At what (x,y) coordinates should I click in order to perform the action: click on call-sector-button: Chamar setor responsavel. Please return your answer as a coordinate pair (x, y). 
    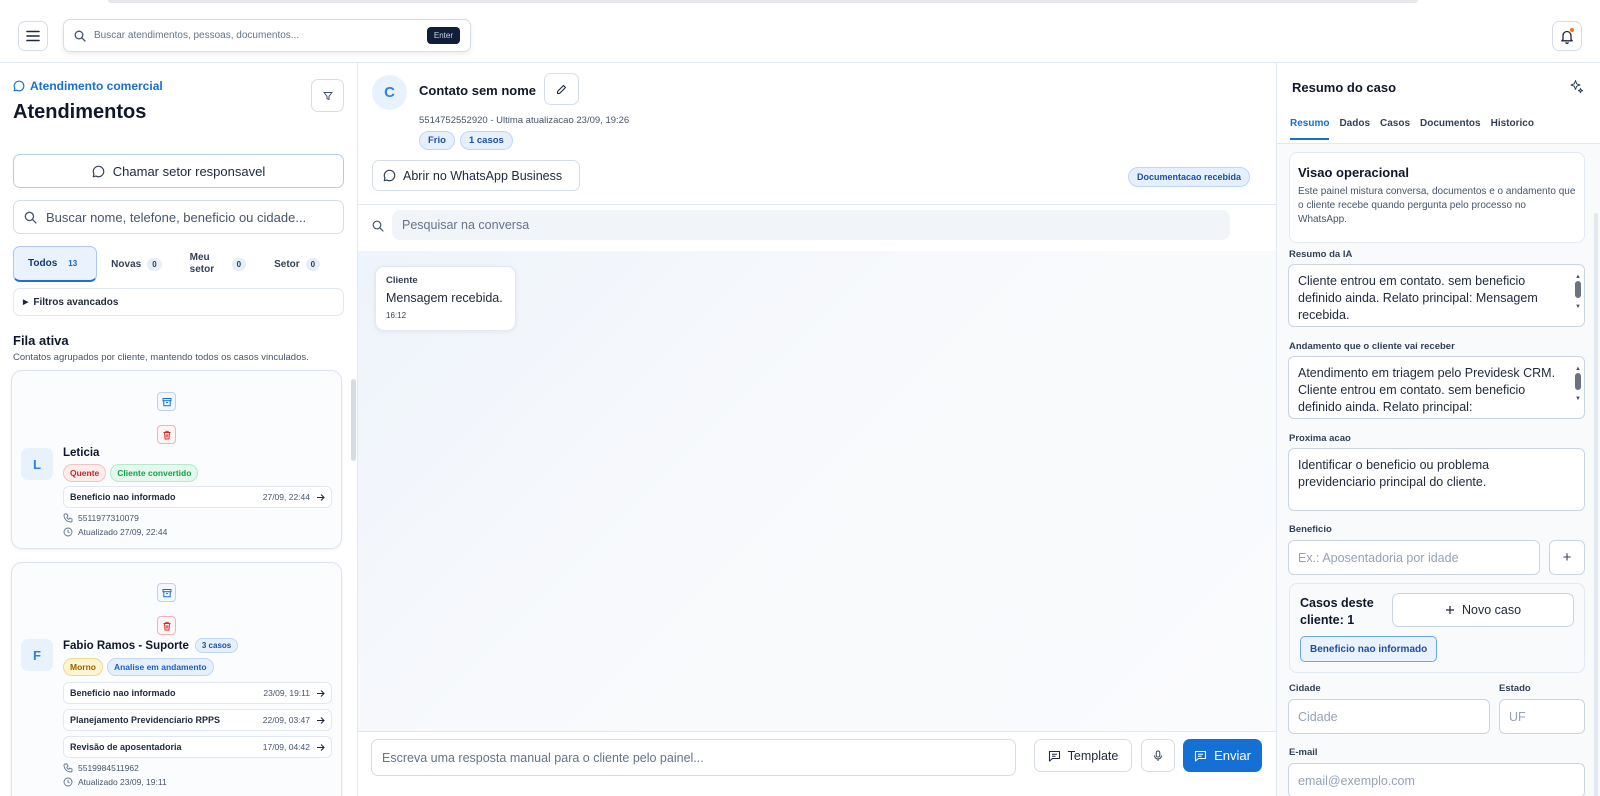
    Looking at the image, I should click on (178, 171).